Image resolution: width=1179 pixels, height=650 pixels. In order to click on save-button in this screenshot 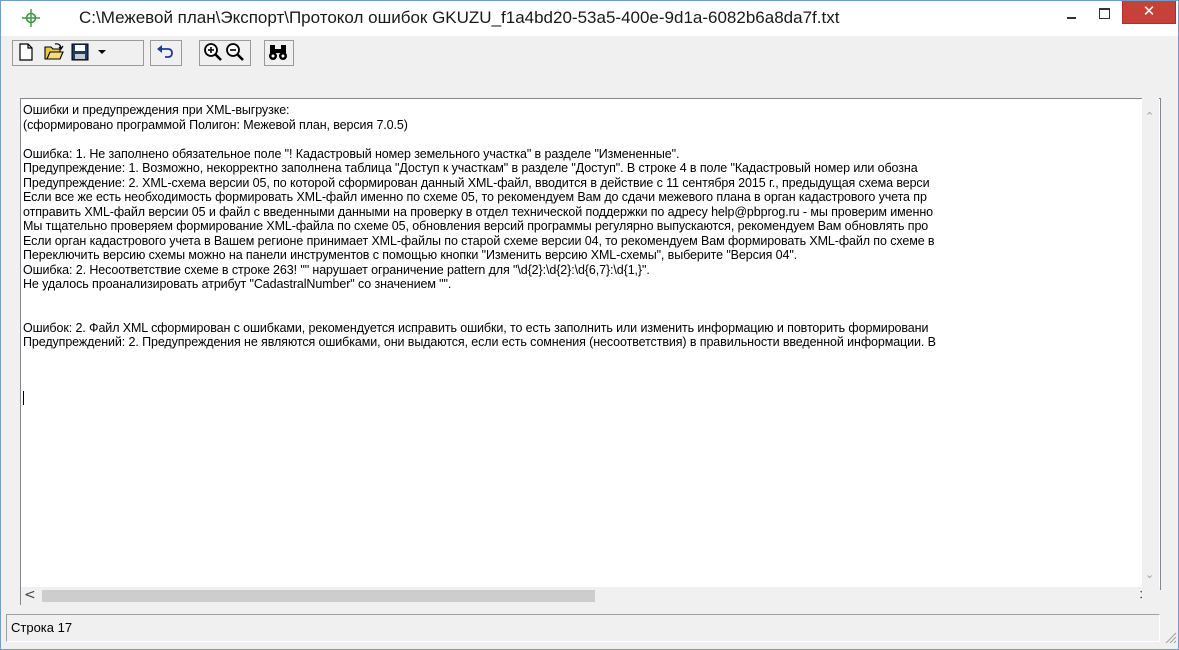, I will do `click(80, 52)`.